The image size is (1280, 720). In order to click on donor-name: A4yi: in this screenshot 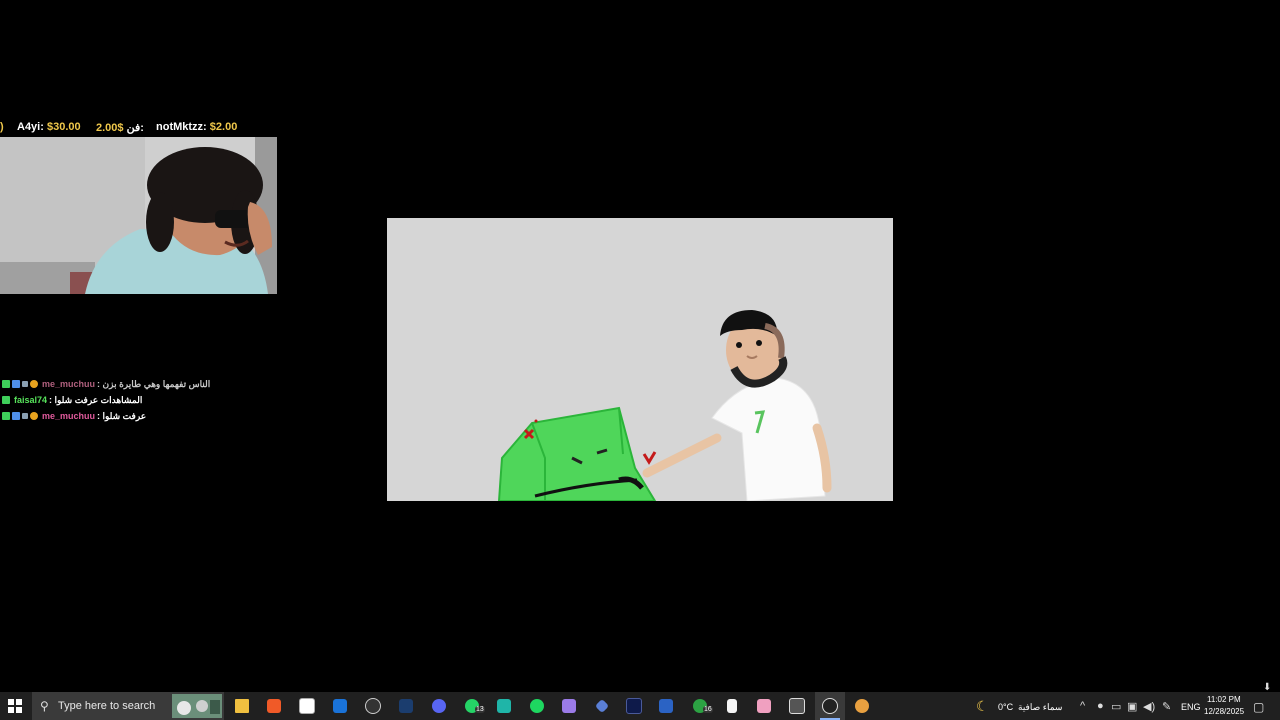, I will do `click(30, 127)`.